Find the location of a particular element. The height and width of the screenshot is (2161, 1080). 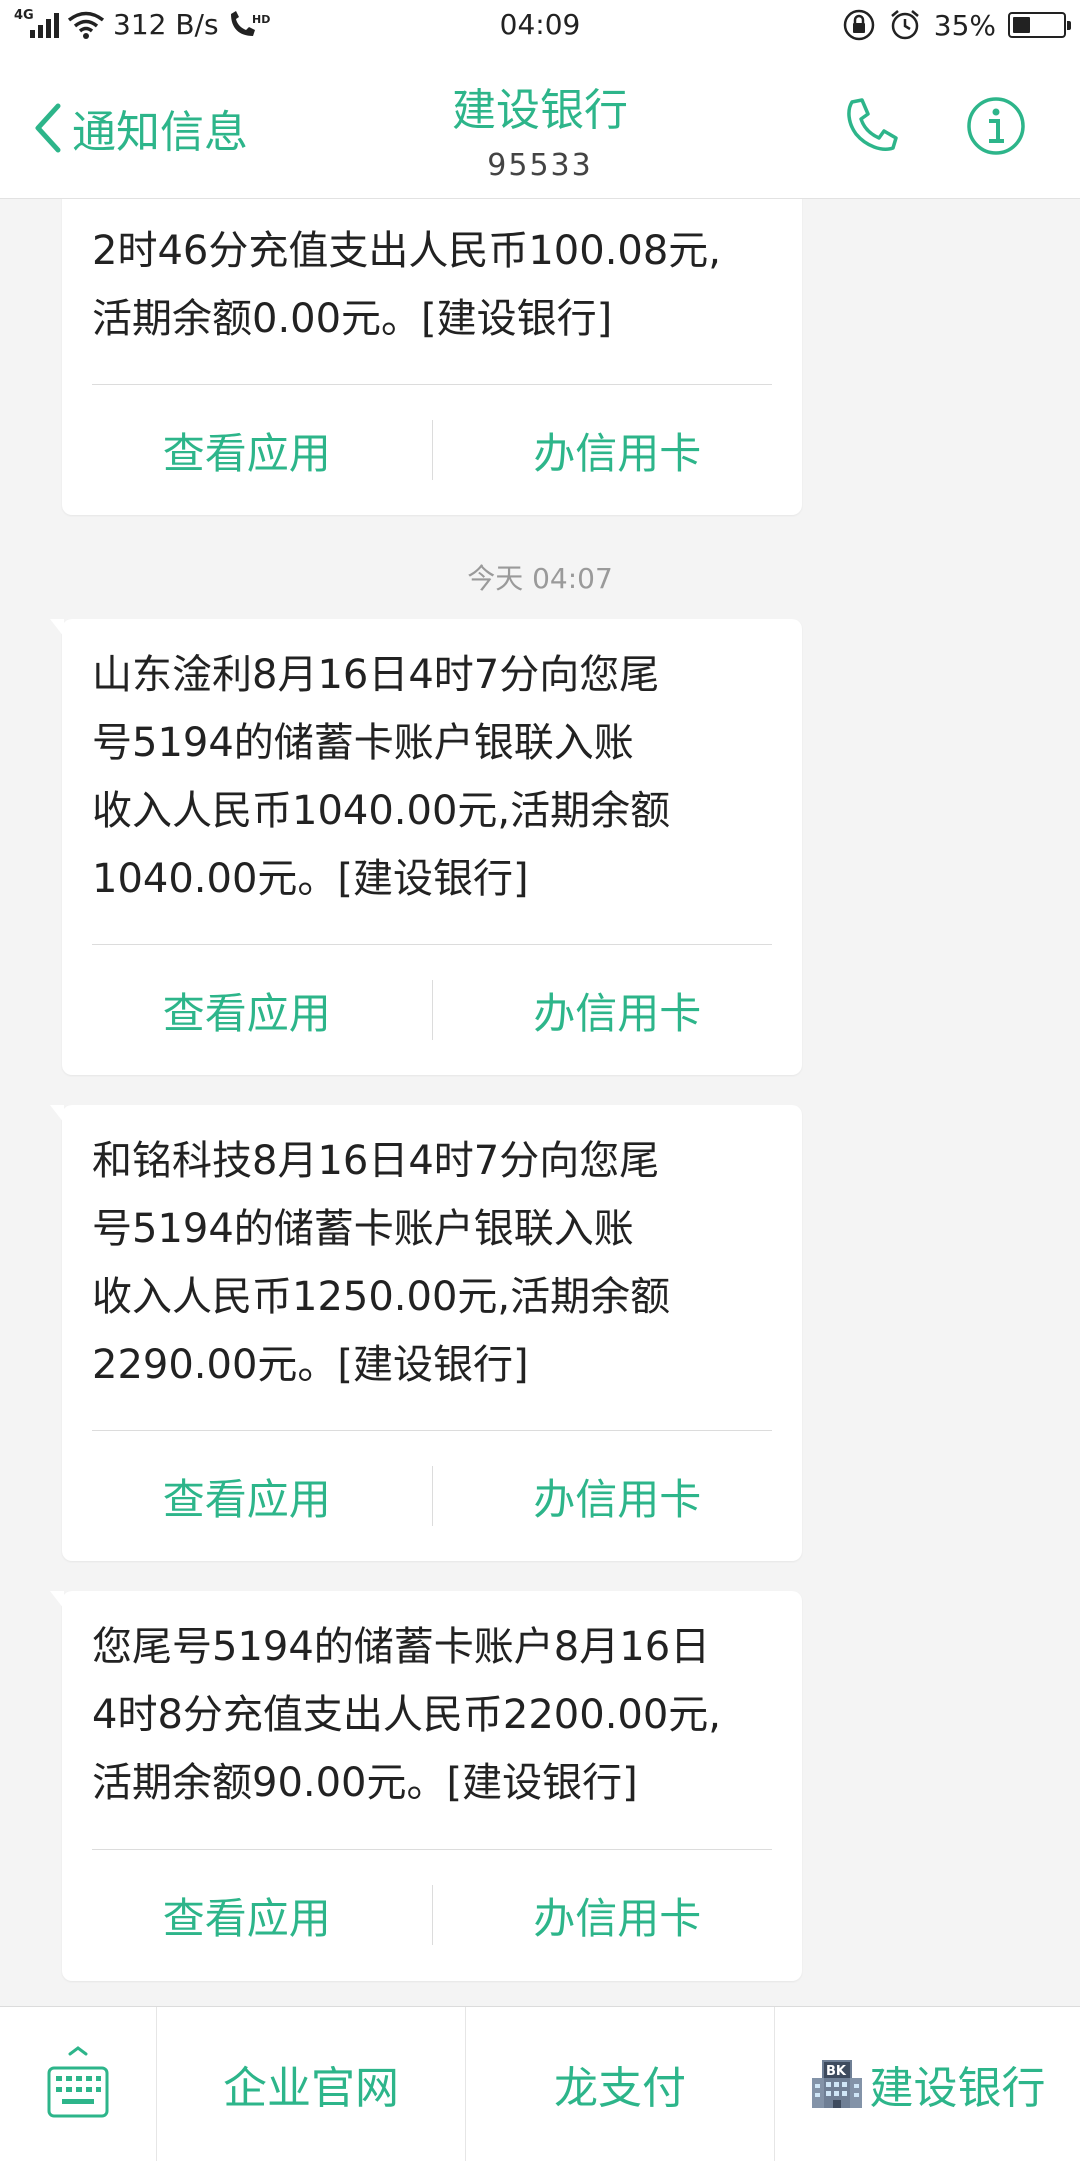

contact-title: 建设银行 95533 is located at coordinates (540, 128).